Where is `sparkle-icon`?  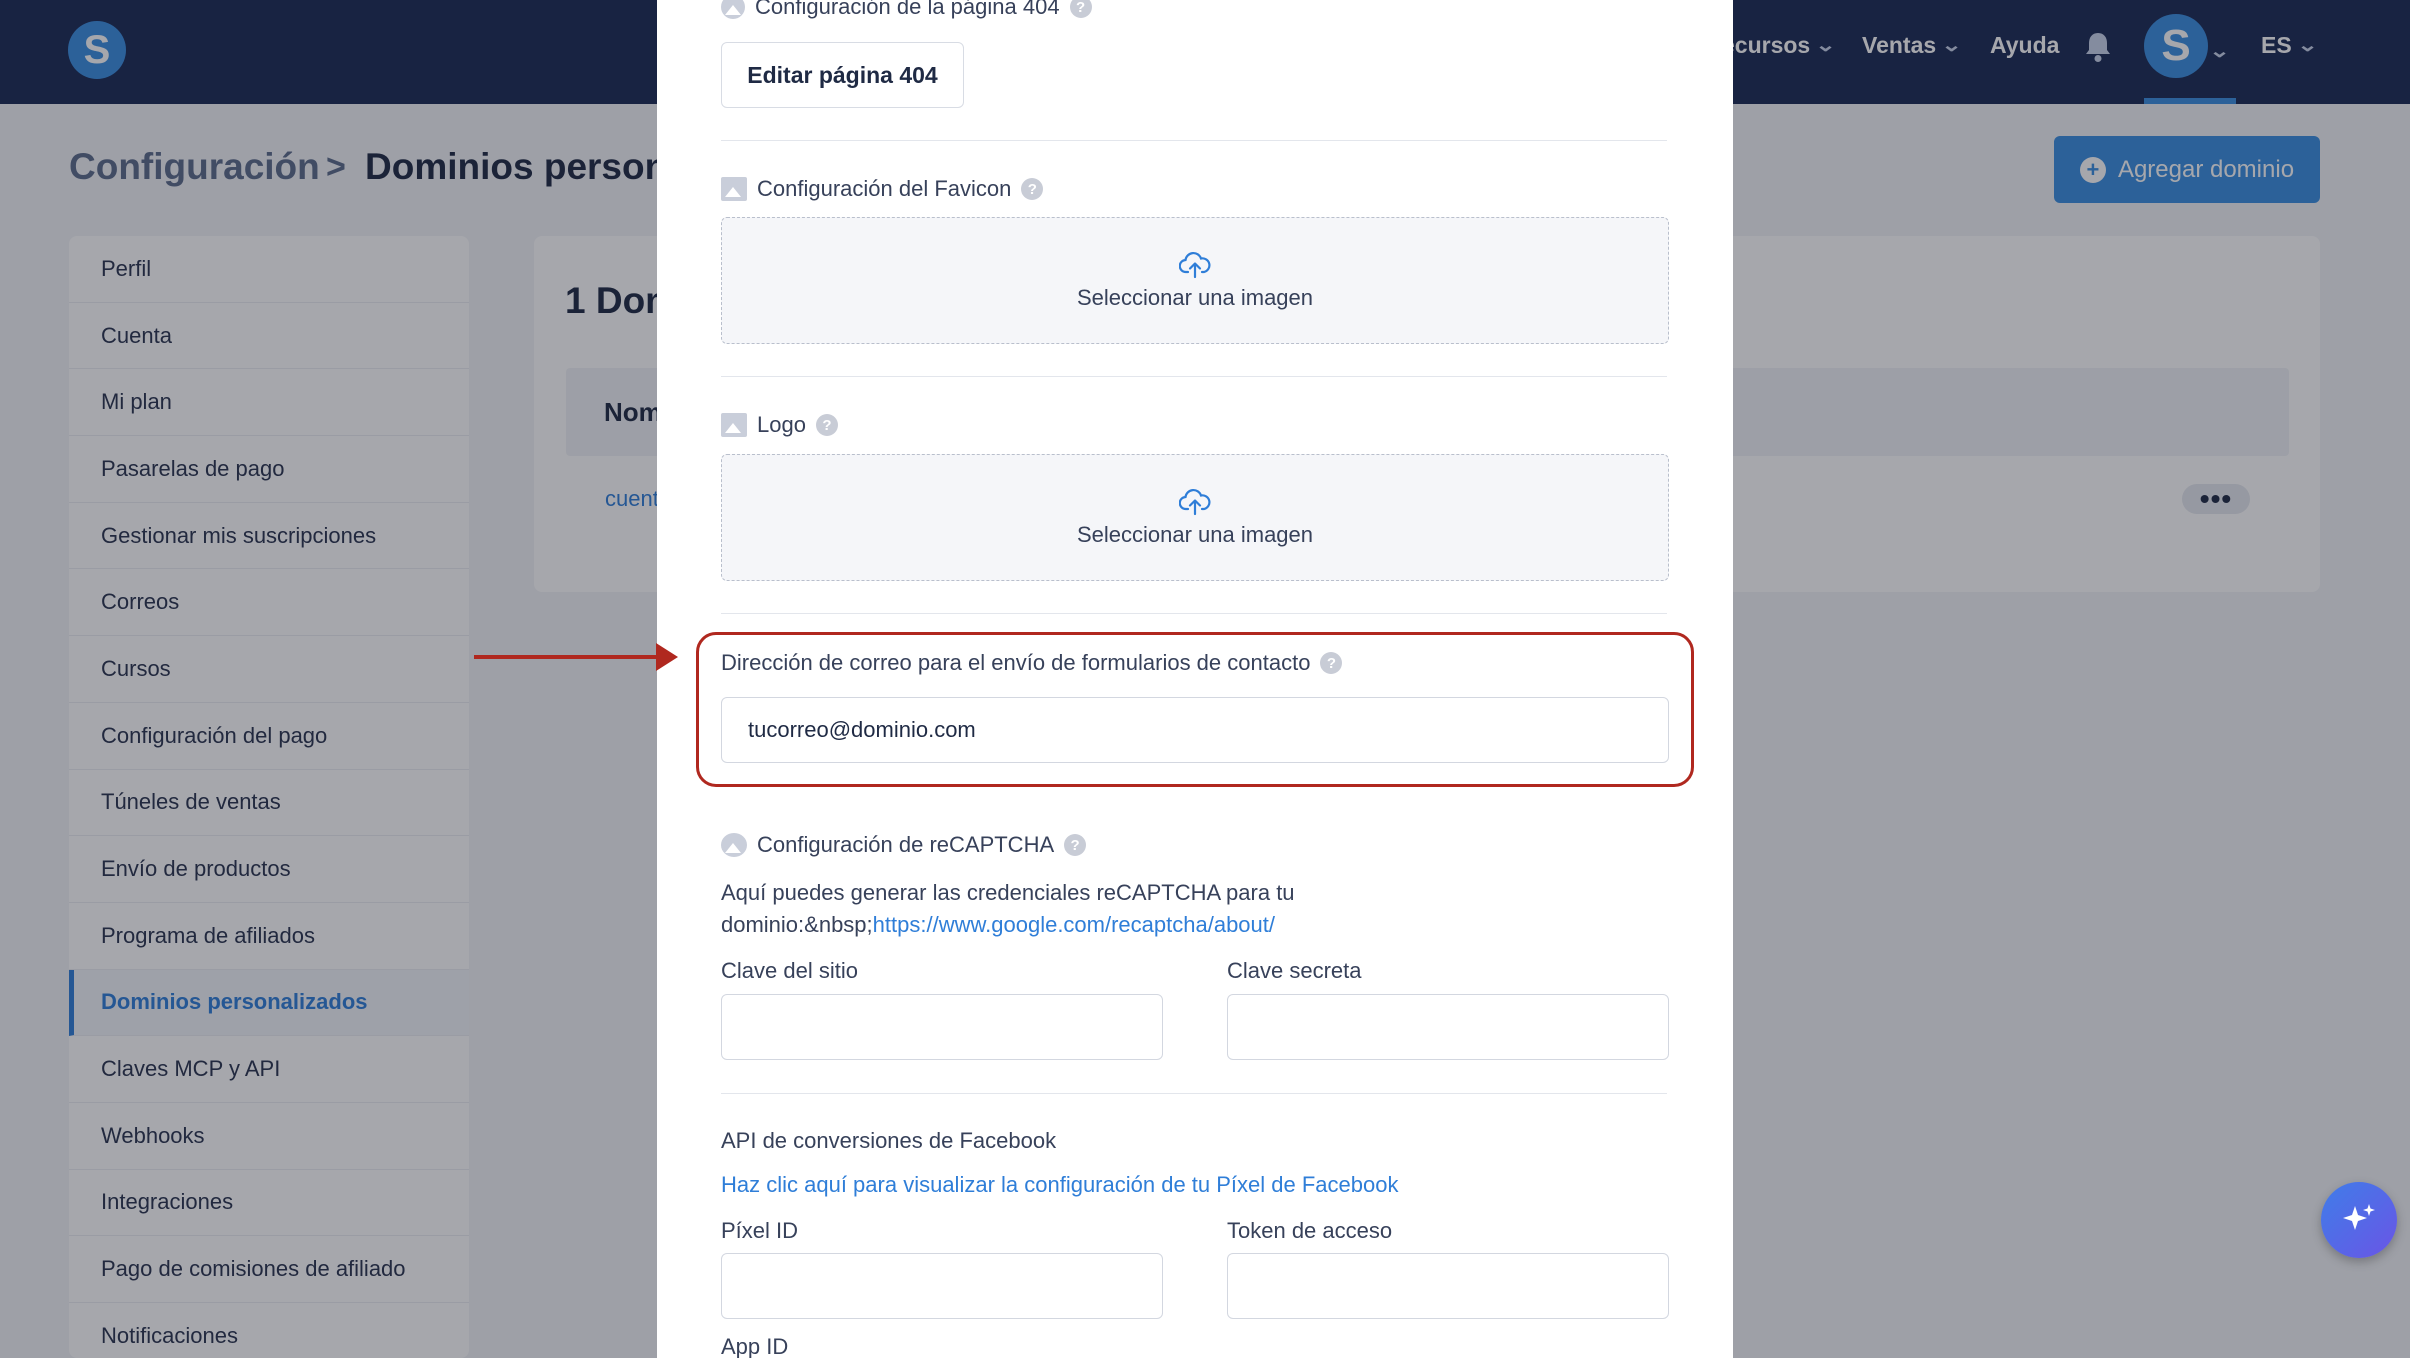
sparkle-icon is located at coordinates (2359, 1217).